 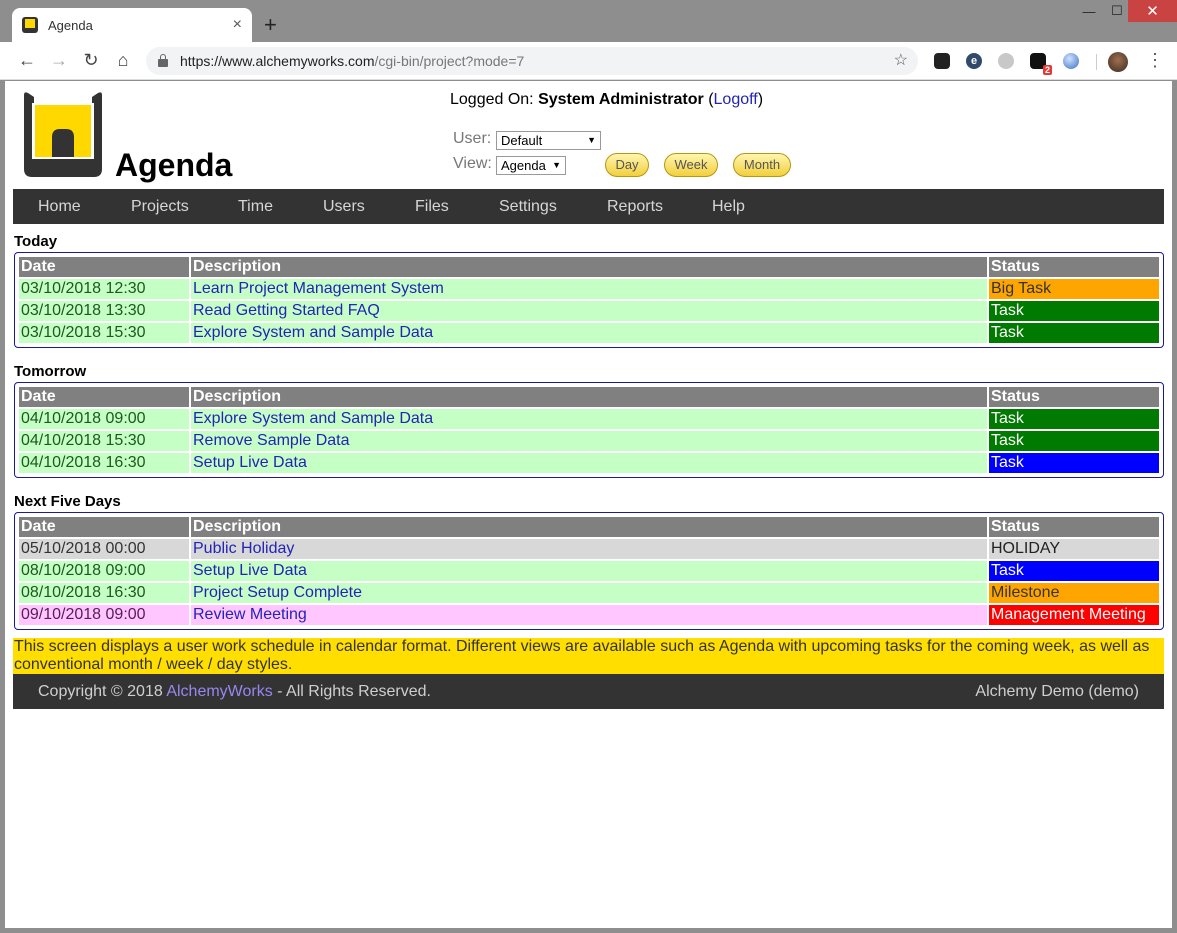 I want to click on forward-icon: →, so click(x=59, y=60).